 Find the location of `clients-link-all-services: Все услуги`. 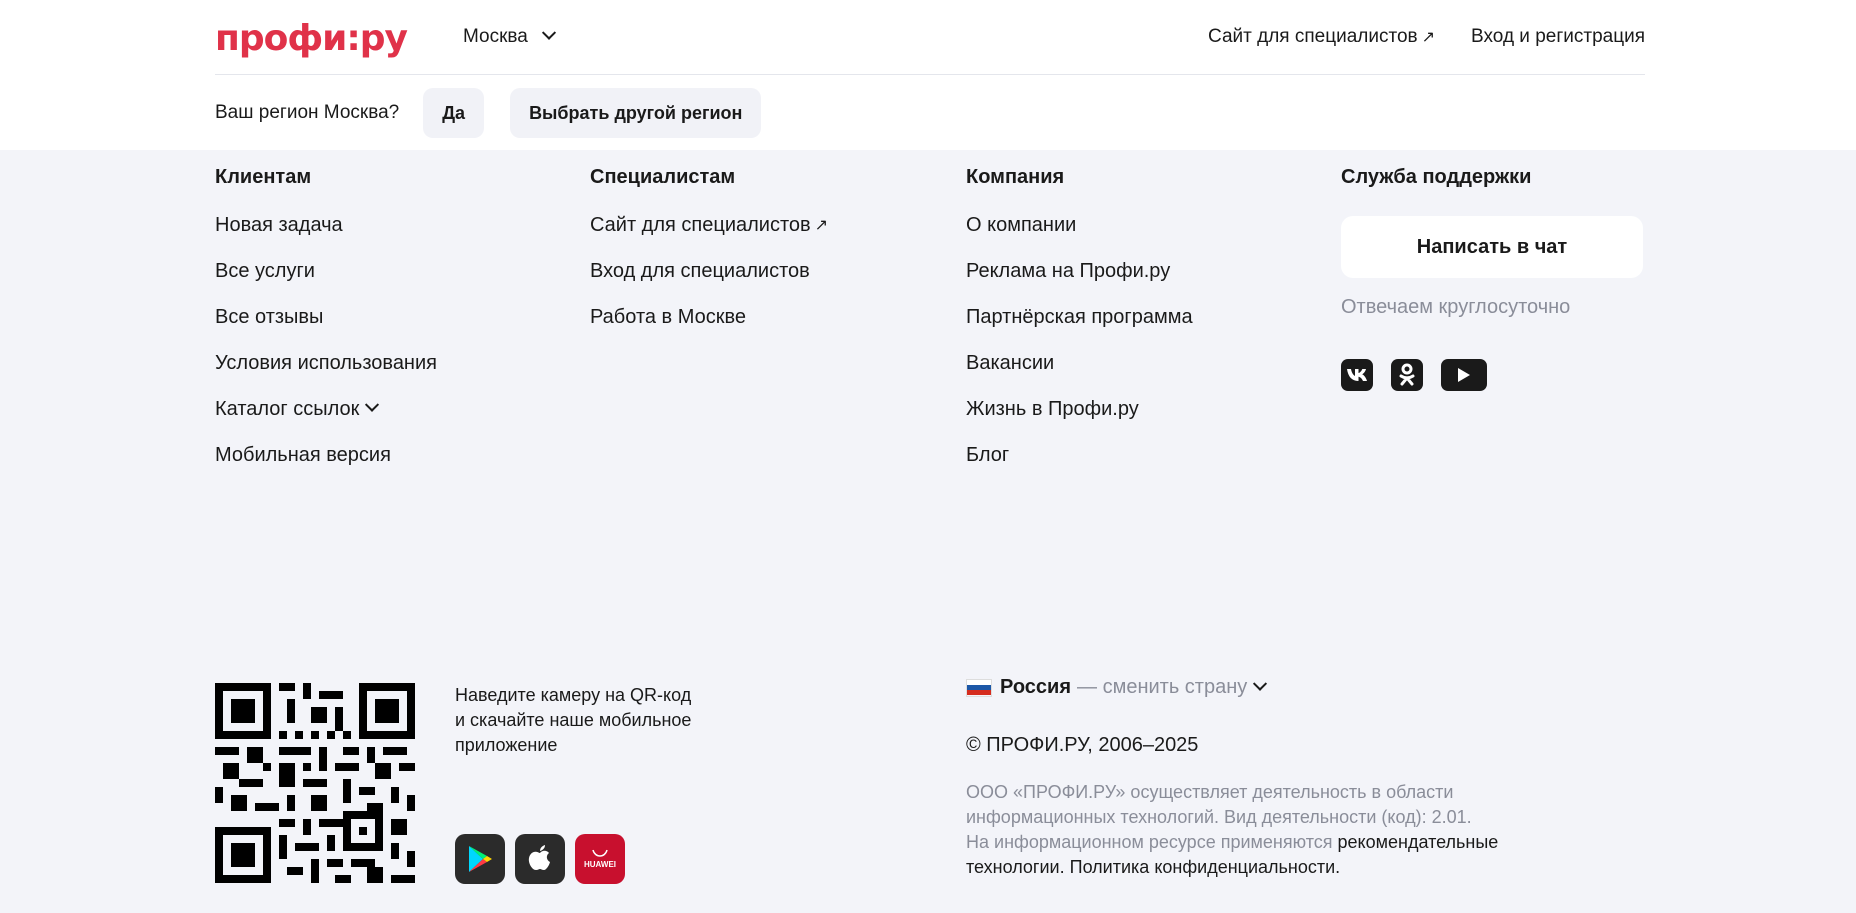

clients-link-all-services: Все услуги is located at coordinates (326, 271).